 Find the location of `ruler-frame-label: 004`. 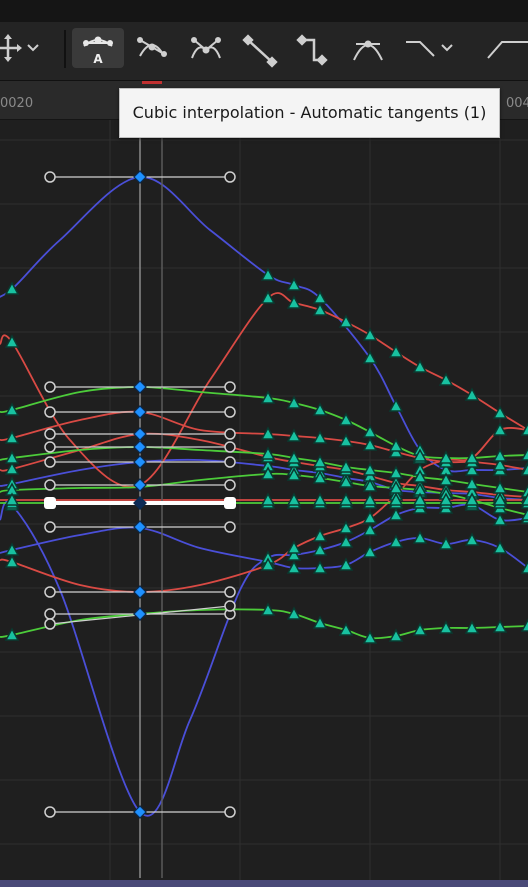

ruler-frame-label: 004 is located at coordinates (517, 103).